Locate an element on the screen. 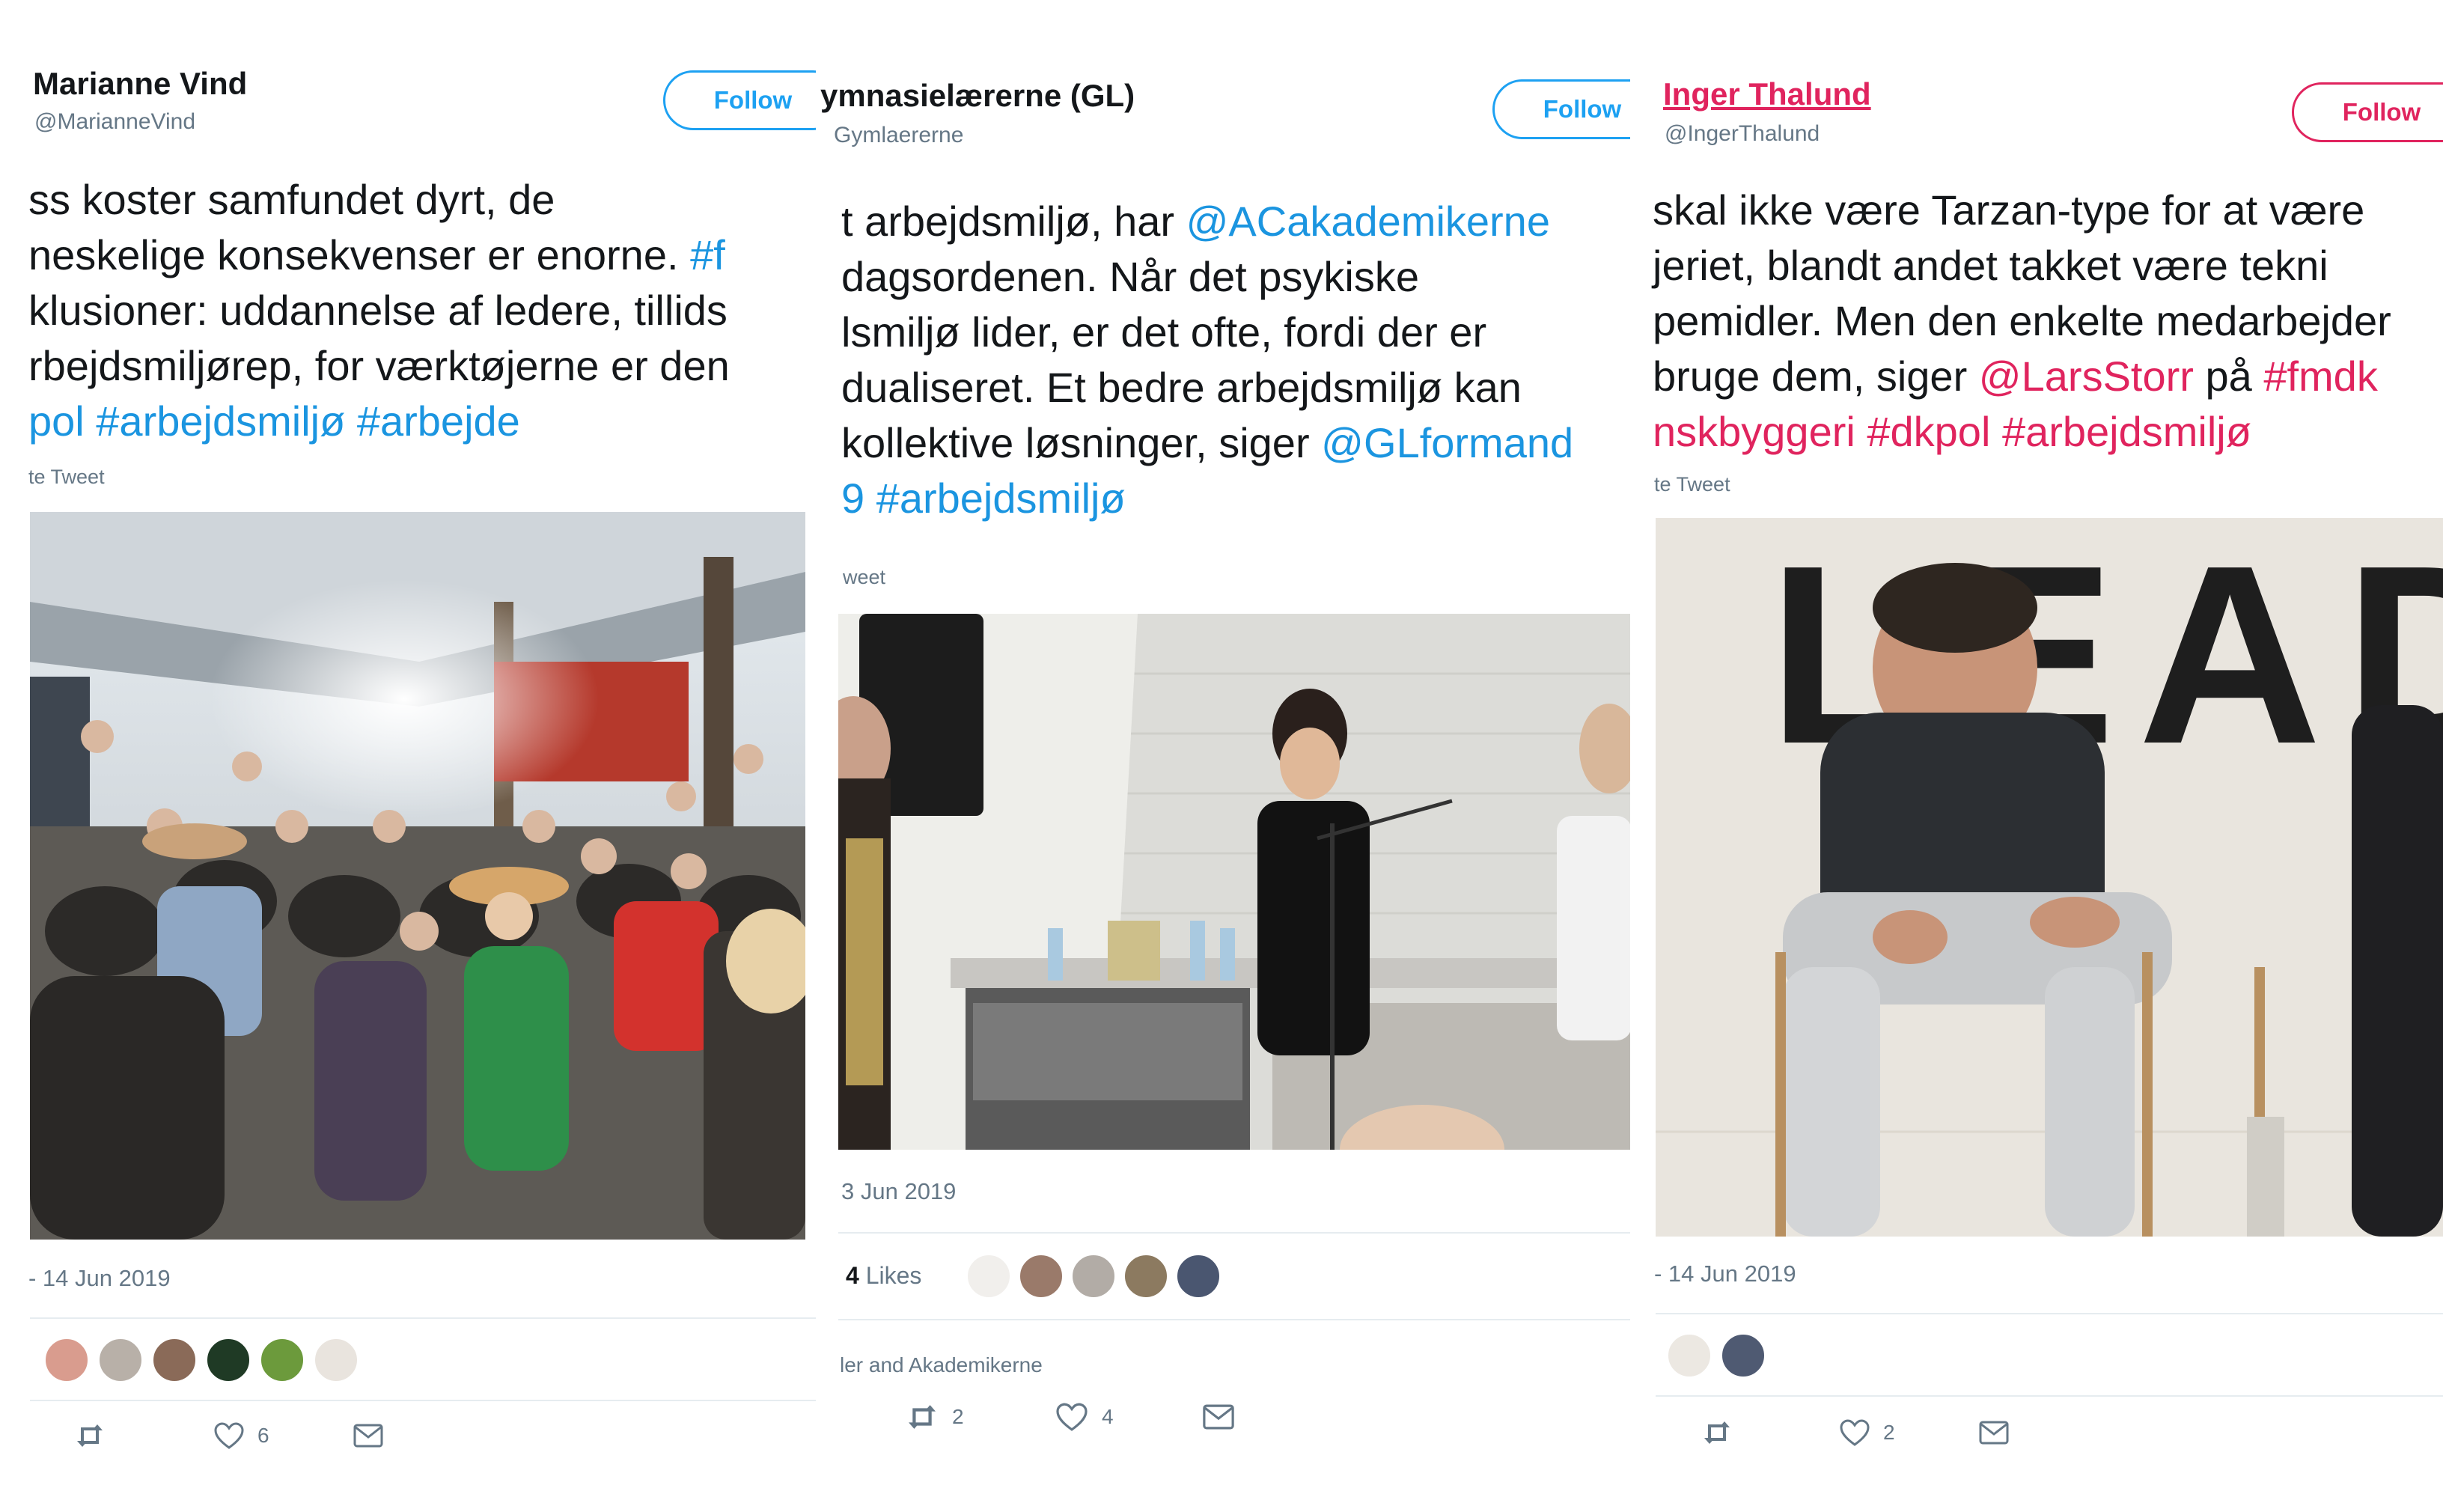  tweet-text-line: jeriet, blandt andet takket være tekni is located at coordinates (2022, 265).